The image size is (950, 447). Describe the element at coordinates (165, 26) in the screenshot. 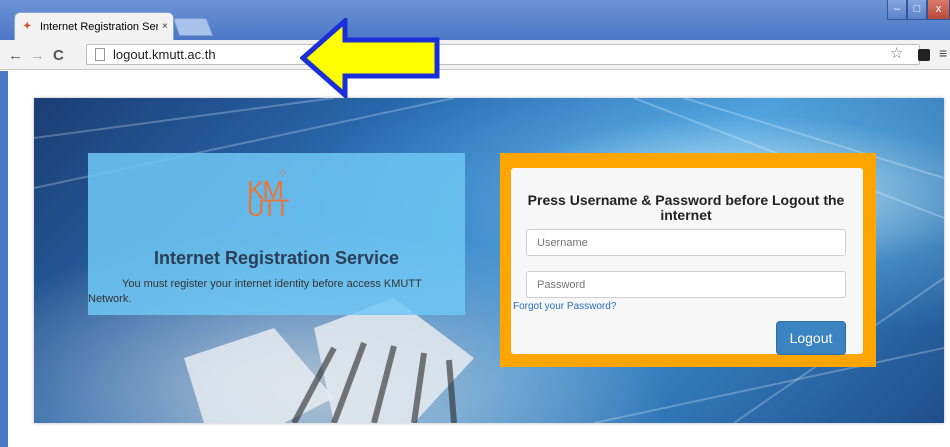

I see `tab-close-icon: ×` at that location.